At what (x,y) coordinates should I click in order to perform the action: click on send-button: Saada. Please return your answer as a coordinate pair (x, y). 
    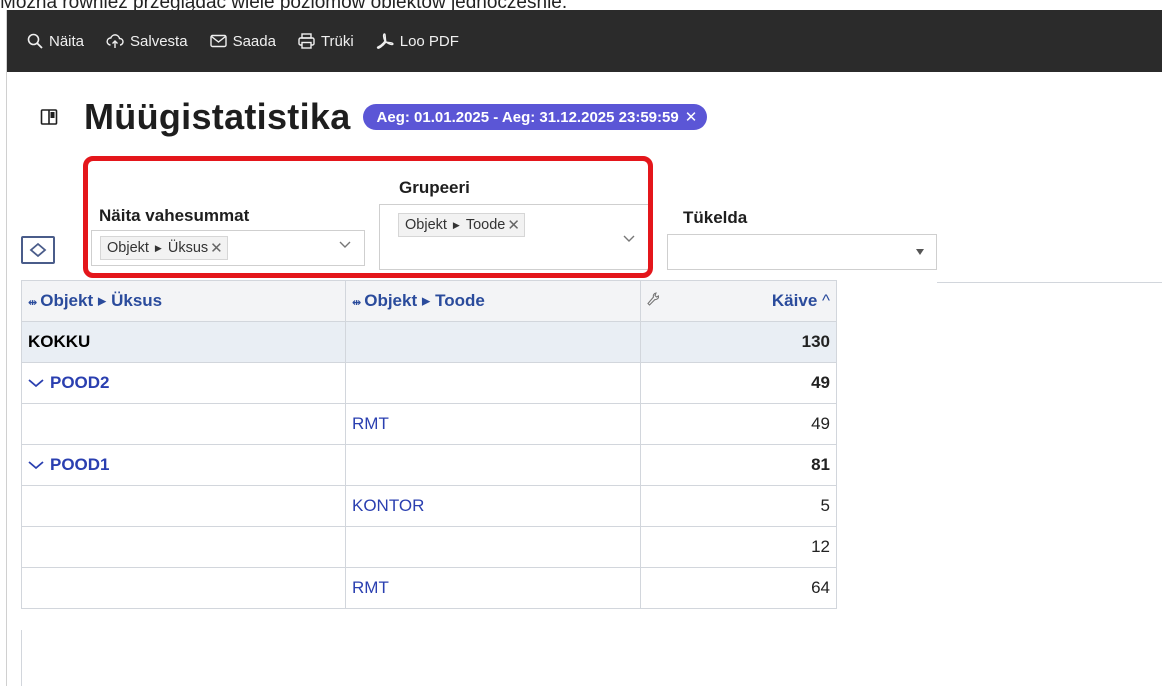
    Looking at the image, I should click on (242, 41).